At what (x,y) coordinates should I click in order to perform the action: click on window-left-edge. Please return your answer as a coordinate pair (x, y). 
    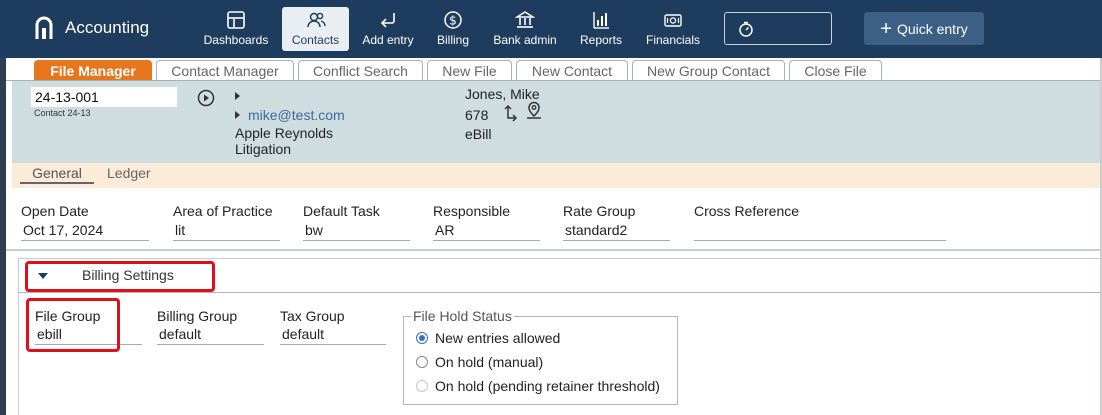
    Looking at the image, I should click on (3, 236).